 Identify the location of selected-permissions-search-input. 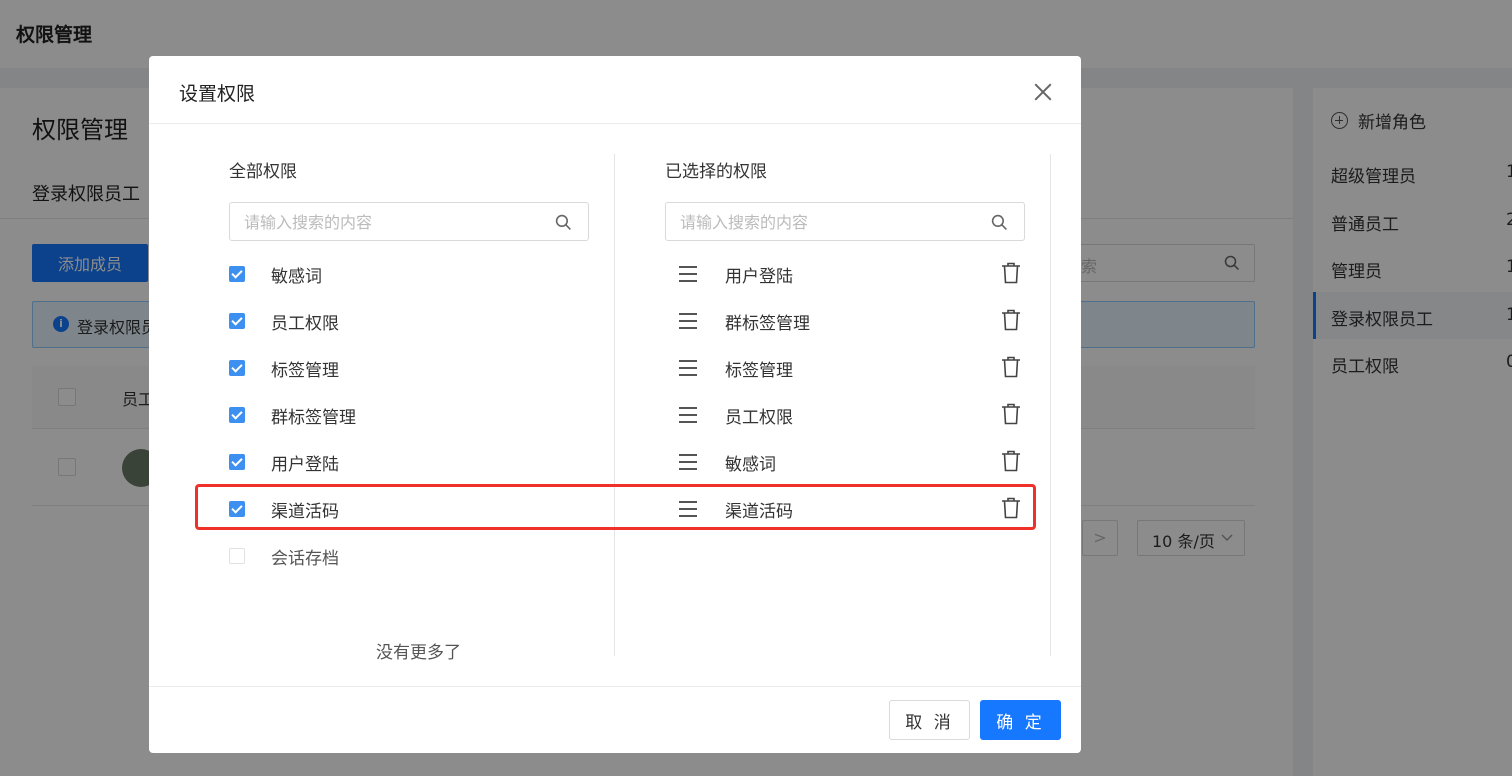
(825, 222).